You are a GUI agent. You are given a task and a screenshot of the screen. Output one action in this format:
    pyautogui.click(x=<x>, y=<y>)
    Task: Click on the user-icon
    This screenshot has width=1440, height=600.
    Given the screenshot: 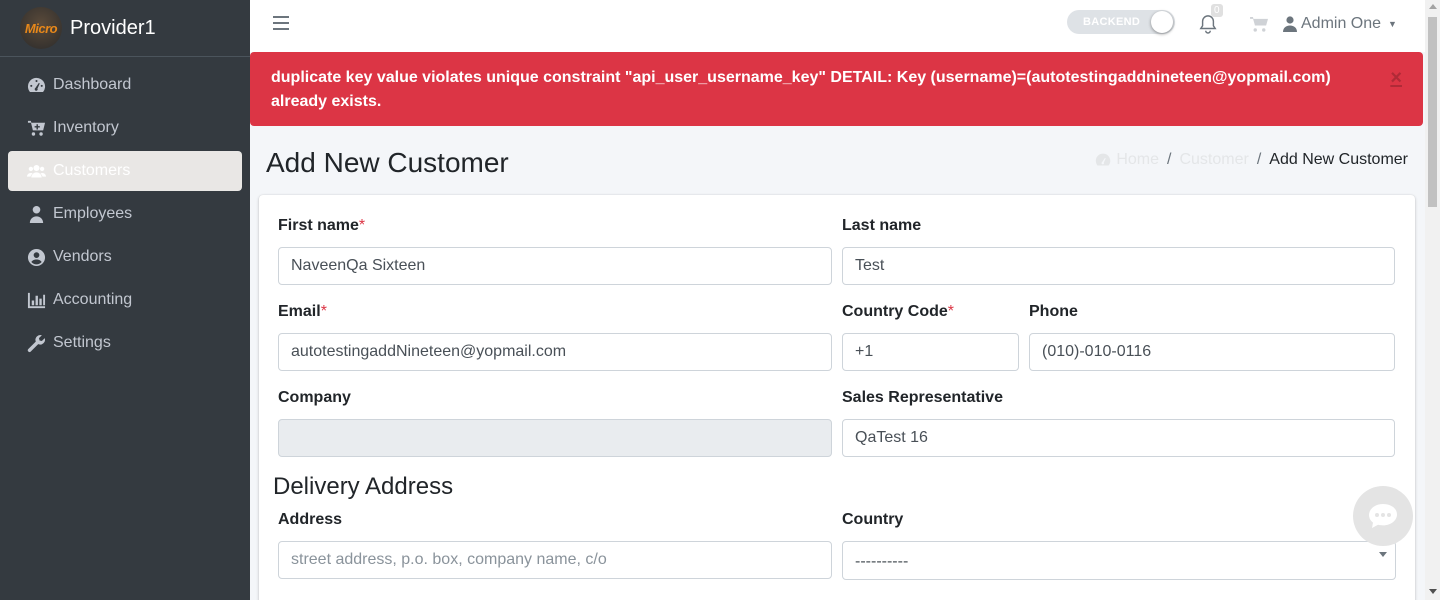 What is the action you would take?
    pyautogui.click(x=1290, y=24)
    